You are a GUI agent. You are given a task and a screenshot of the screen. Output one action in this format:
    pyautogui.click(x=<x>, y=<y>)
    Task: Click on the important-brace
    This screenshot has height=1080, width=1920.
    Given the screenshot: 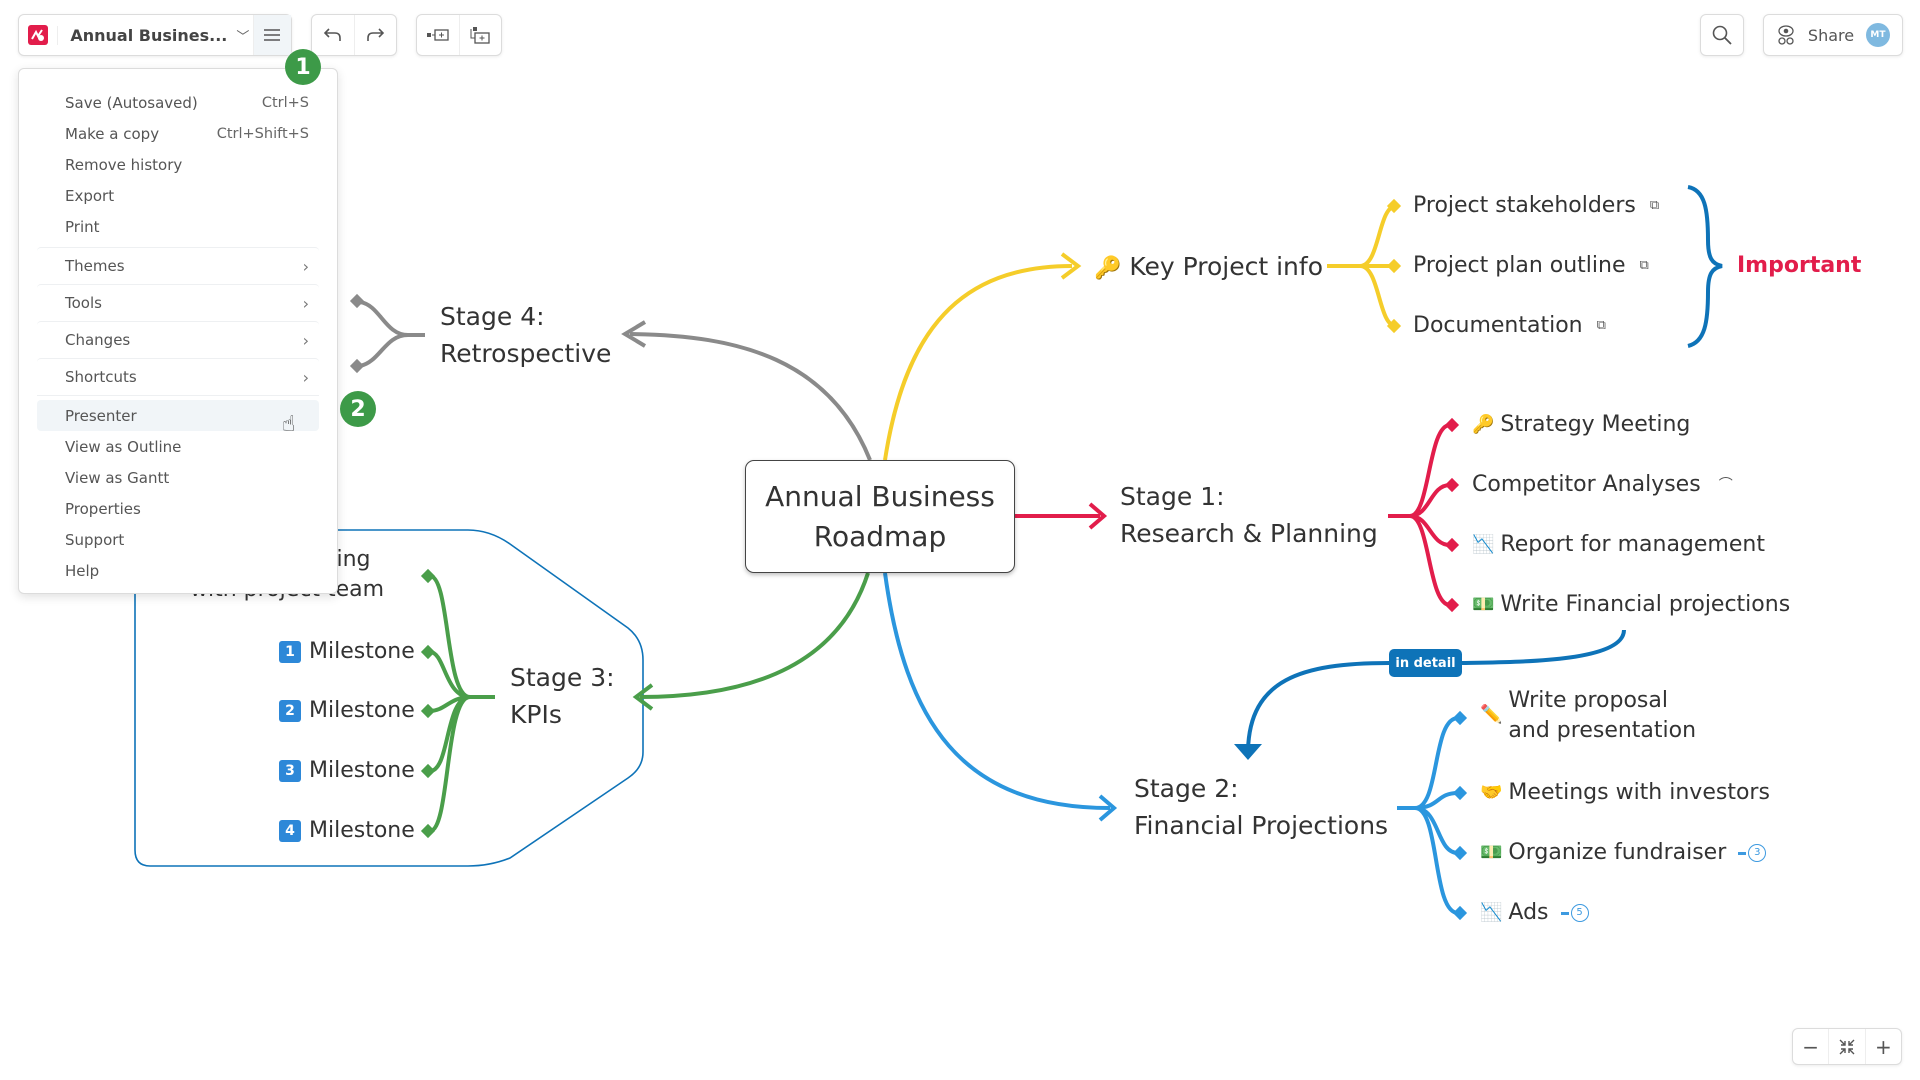 What is the action you would take?
    pyautogui.click(x=1705, y=266)
    